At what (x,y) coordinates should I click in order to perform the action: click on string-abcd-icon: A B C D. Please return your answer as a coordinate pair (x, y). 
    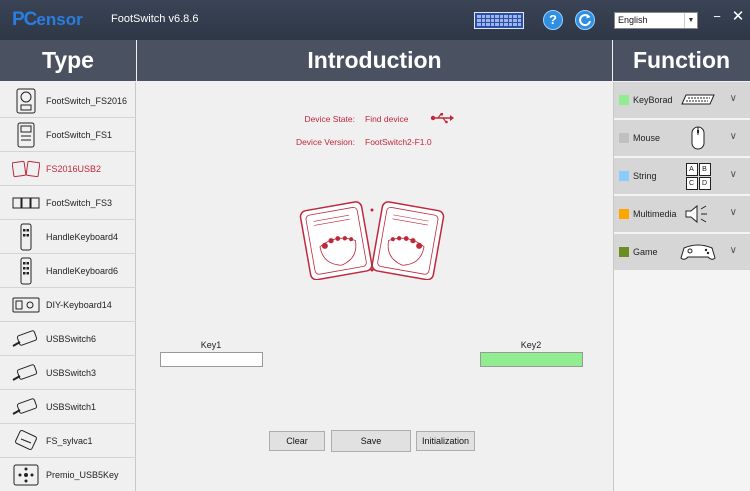
    Looking at the image, I should click on (698, 176).